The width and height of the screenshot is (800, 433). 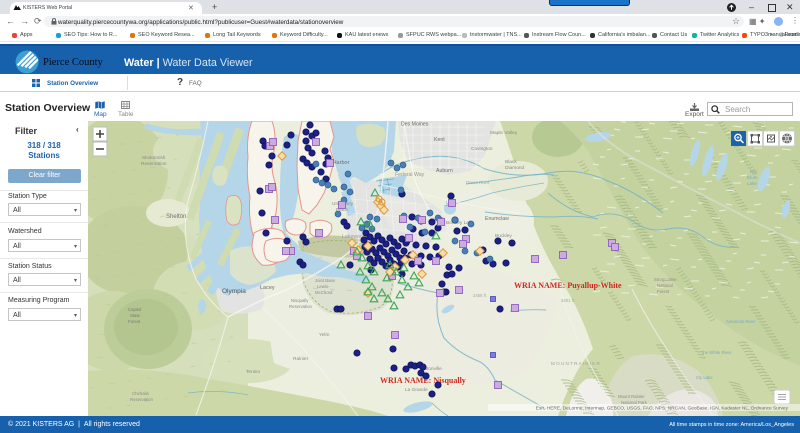 I want to click on svg-text: State, so click(x=135, y=315).